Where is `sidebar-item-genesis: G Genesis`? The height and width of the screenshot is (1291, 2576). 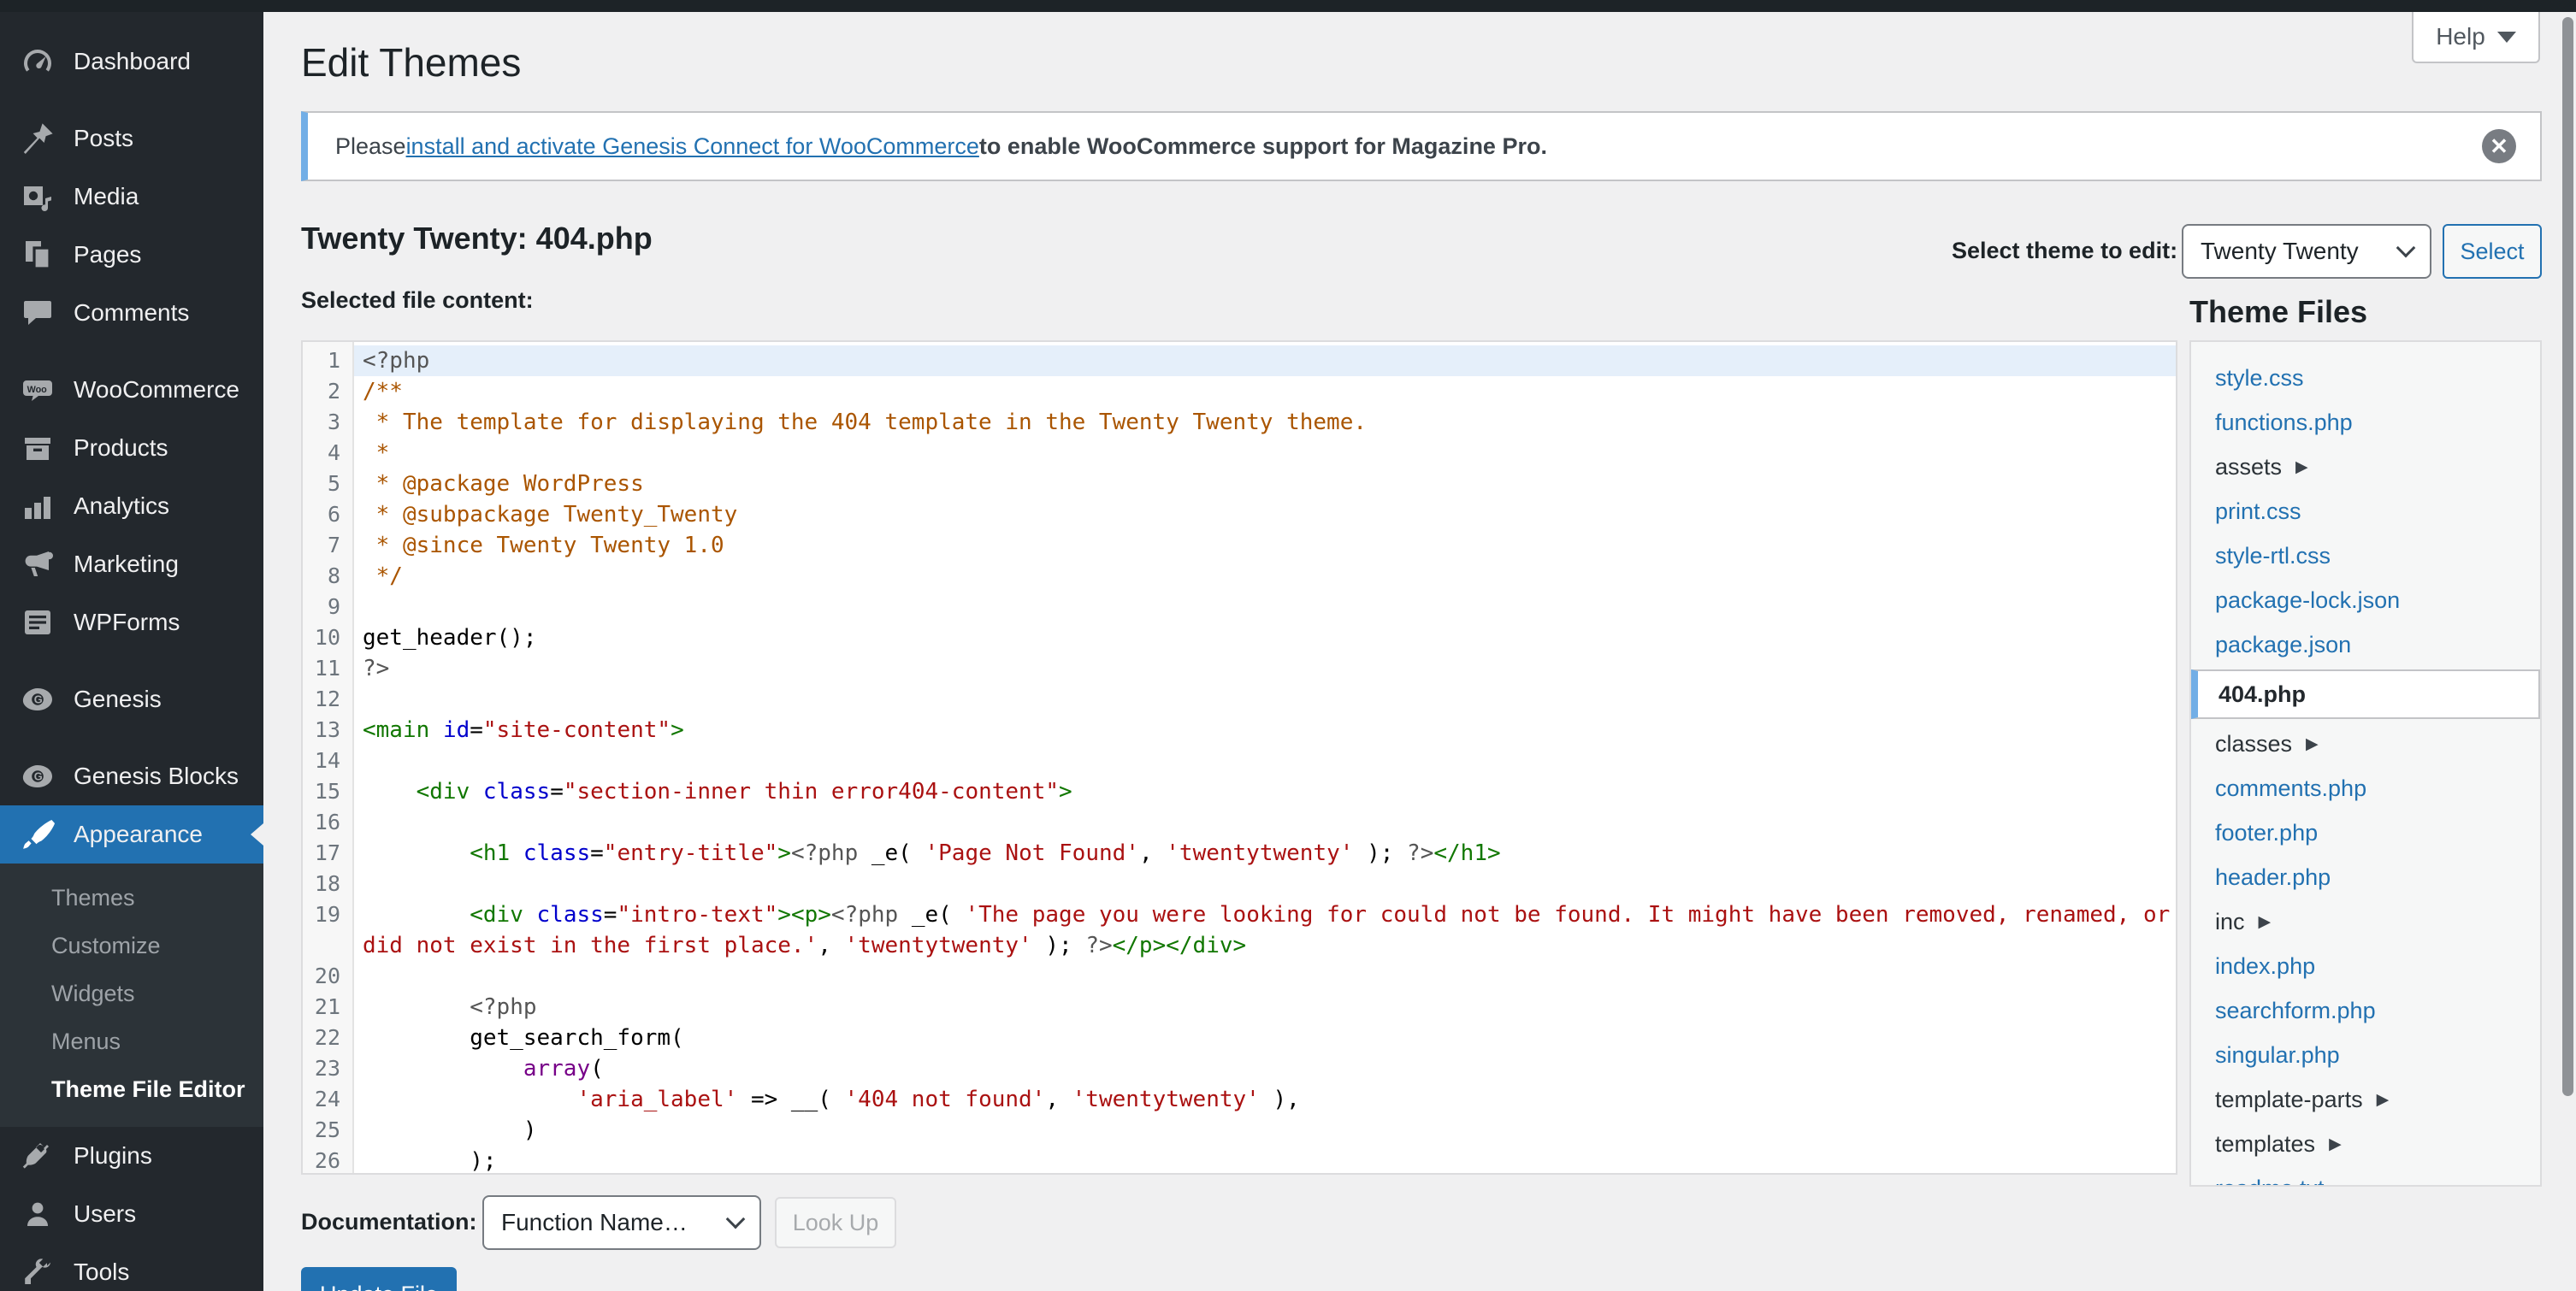
sidebar-item-genesis: G Genesis is located at coordinates (131, 699).